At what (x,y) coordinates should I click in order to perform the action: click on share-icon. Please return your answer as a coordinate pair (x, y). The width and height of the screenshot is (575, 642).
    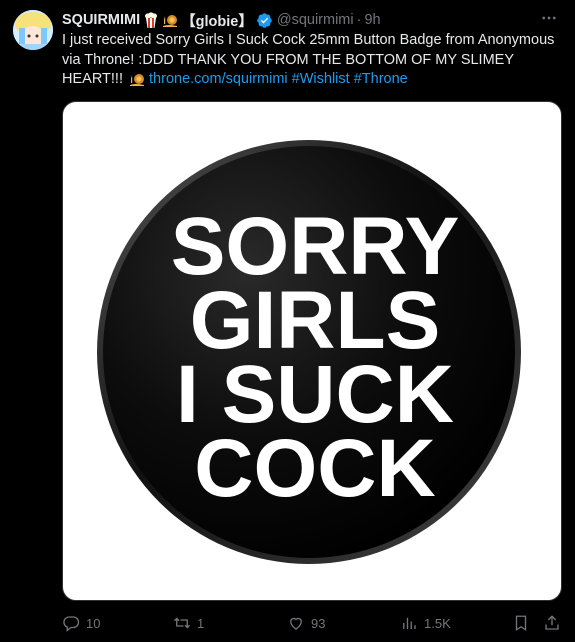
    Looking at the image, I should click on (552, 622).